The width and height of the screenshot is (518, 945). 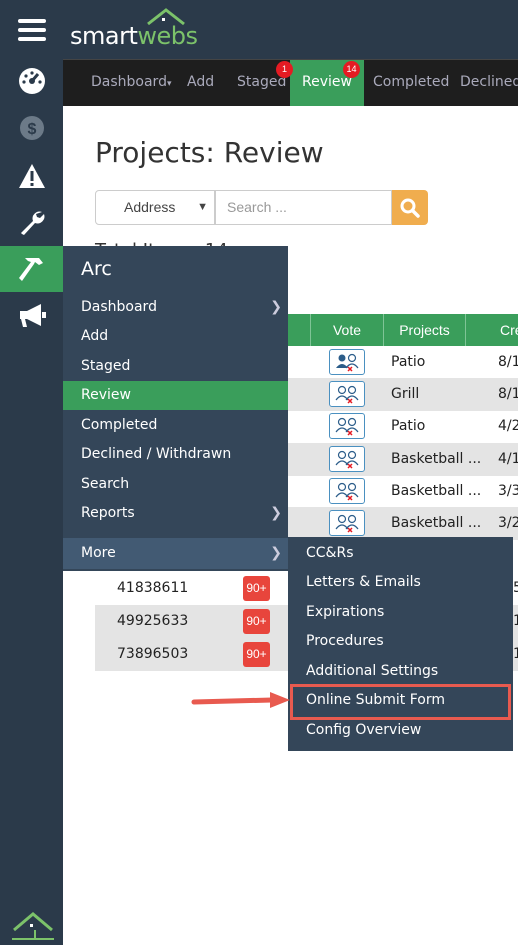 I want to click on dollar-icon: $, so click(x=31, y=128).